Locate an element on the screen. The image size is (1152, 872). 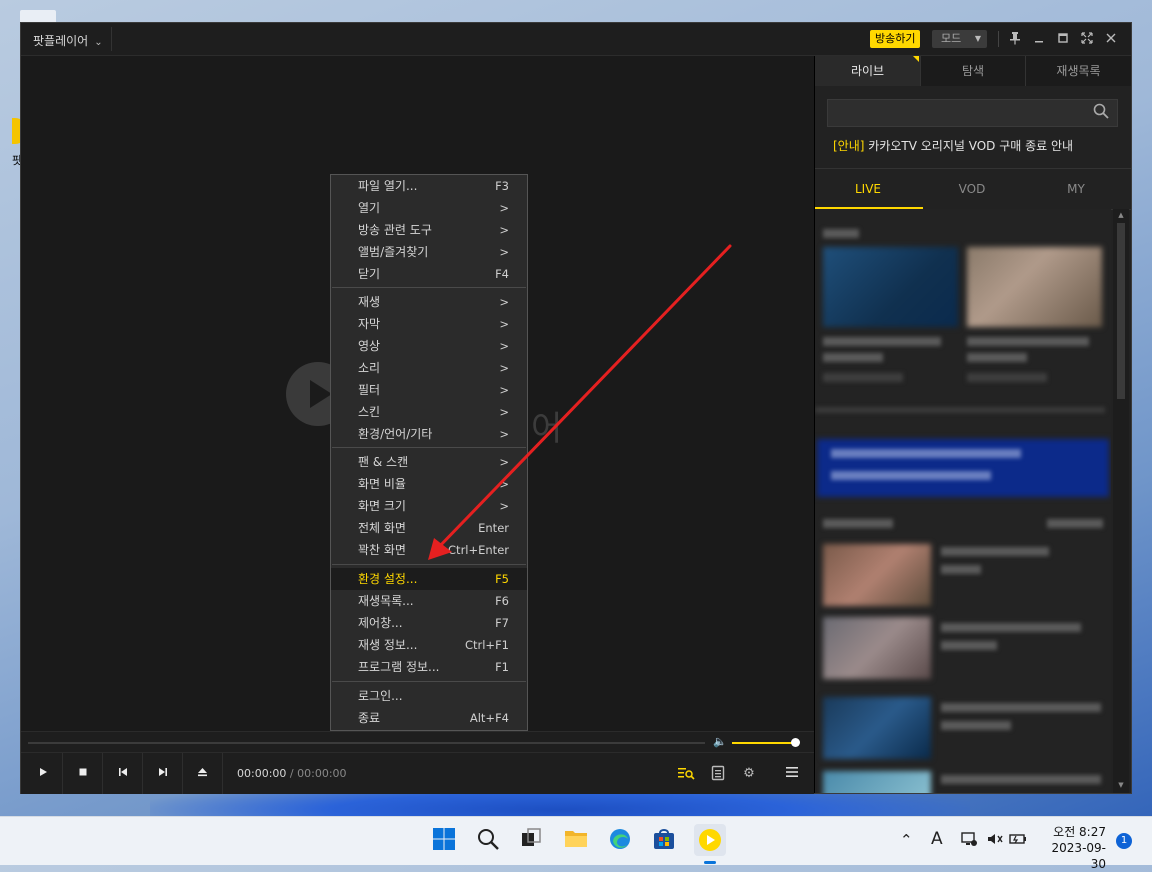
notice-link: [안내] 카카오TV 오리지널 VOD 구매 종료 안내 is located at coordinates (953, 145).